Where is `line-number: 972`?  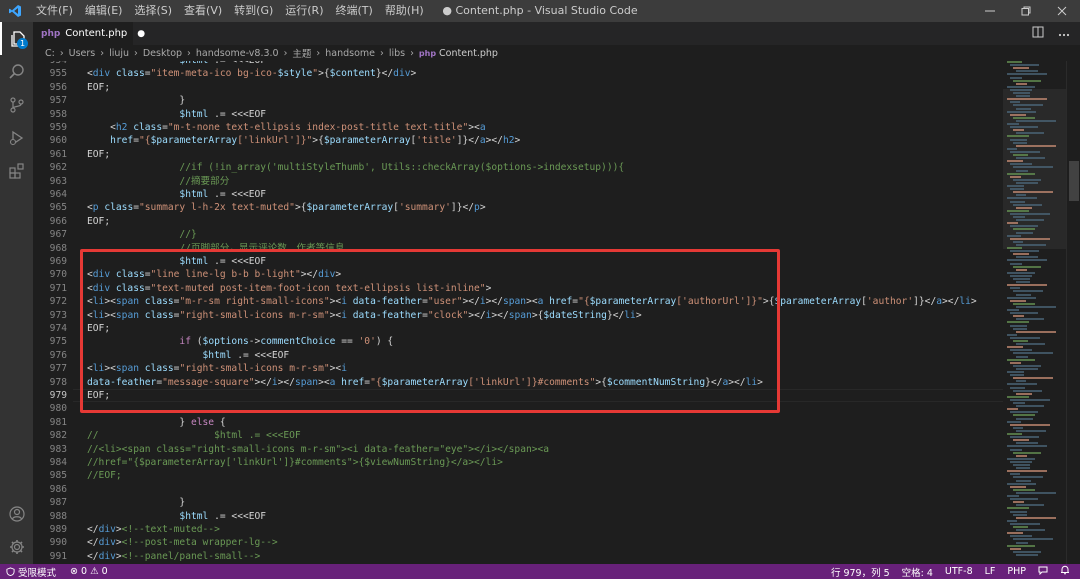 line-number: 972 is located at coordinates (58, 302).